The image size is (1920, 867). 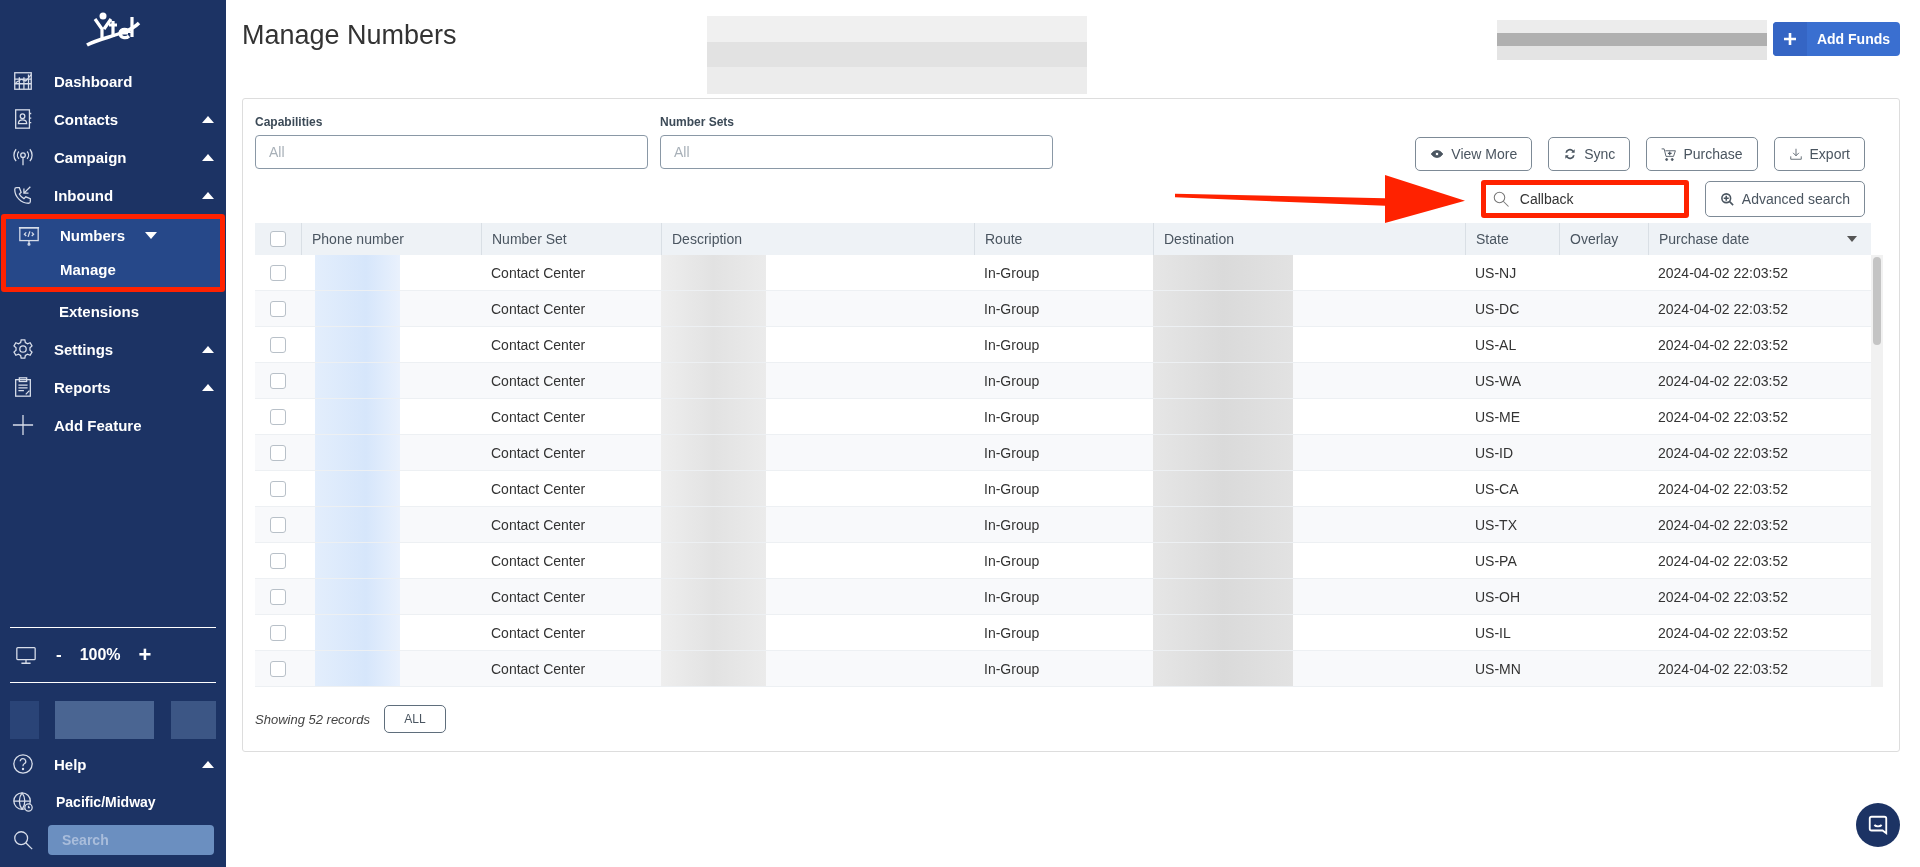 I want to click on table-cell-text: US-ID, so click(x=1494, y=452).